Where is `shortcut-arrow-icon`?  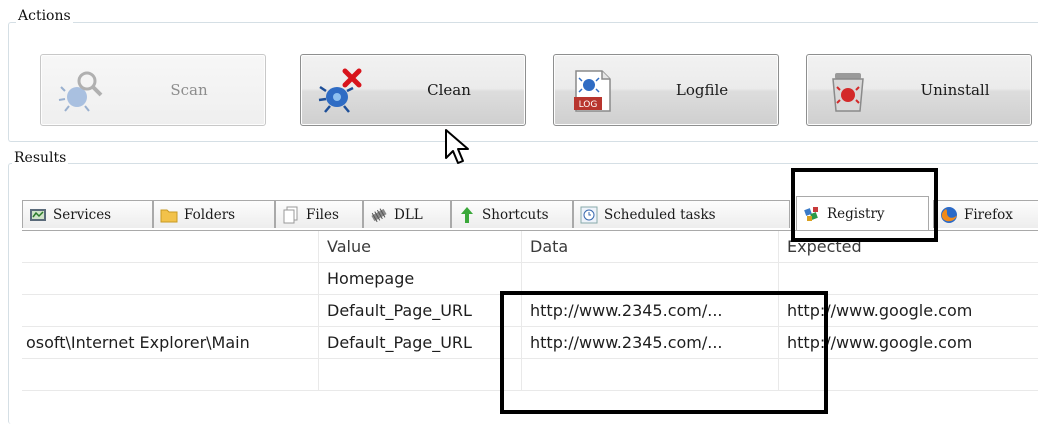
shortcut-arrow-icon is located at coordinates (467, 214).